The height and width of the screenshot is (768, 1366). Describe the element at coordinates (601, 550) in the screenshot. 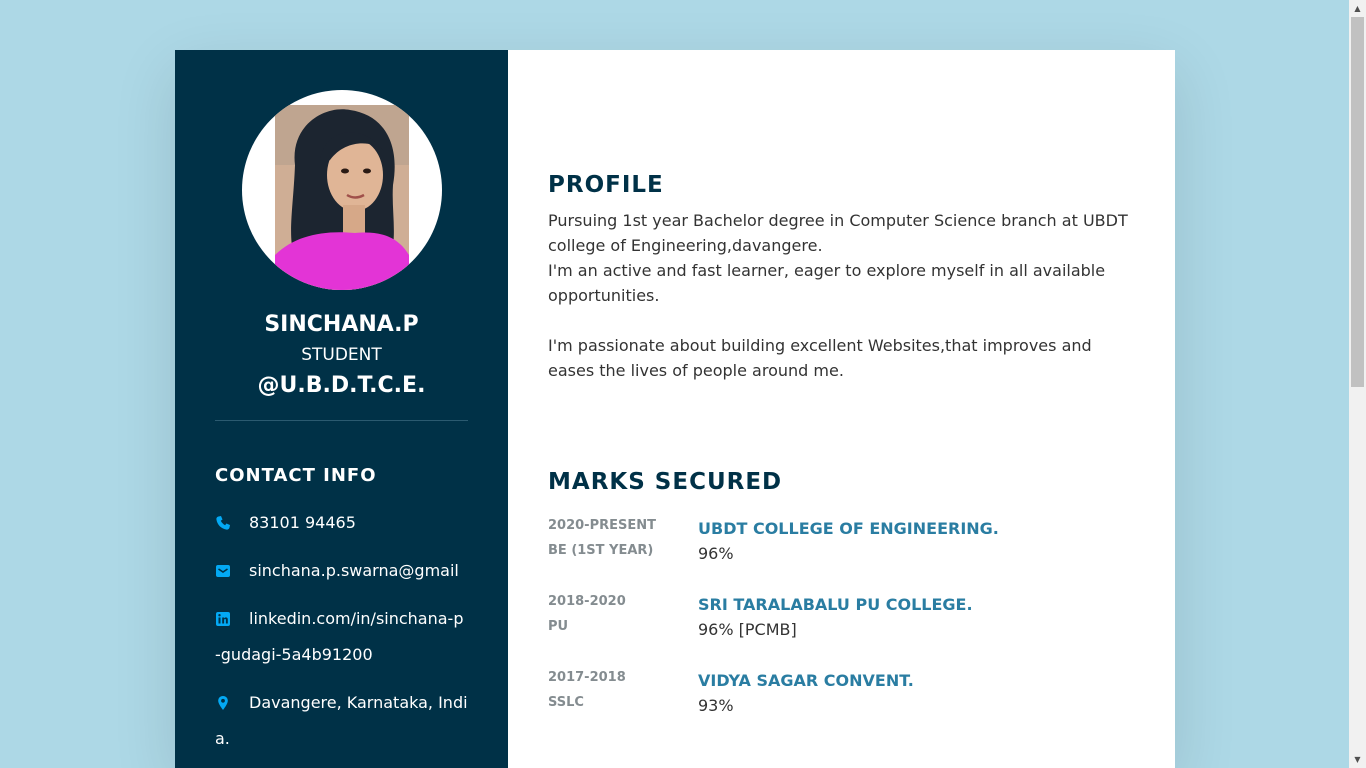

I see `education-level: BE (1ST YEAR)` at that location.